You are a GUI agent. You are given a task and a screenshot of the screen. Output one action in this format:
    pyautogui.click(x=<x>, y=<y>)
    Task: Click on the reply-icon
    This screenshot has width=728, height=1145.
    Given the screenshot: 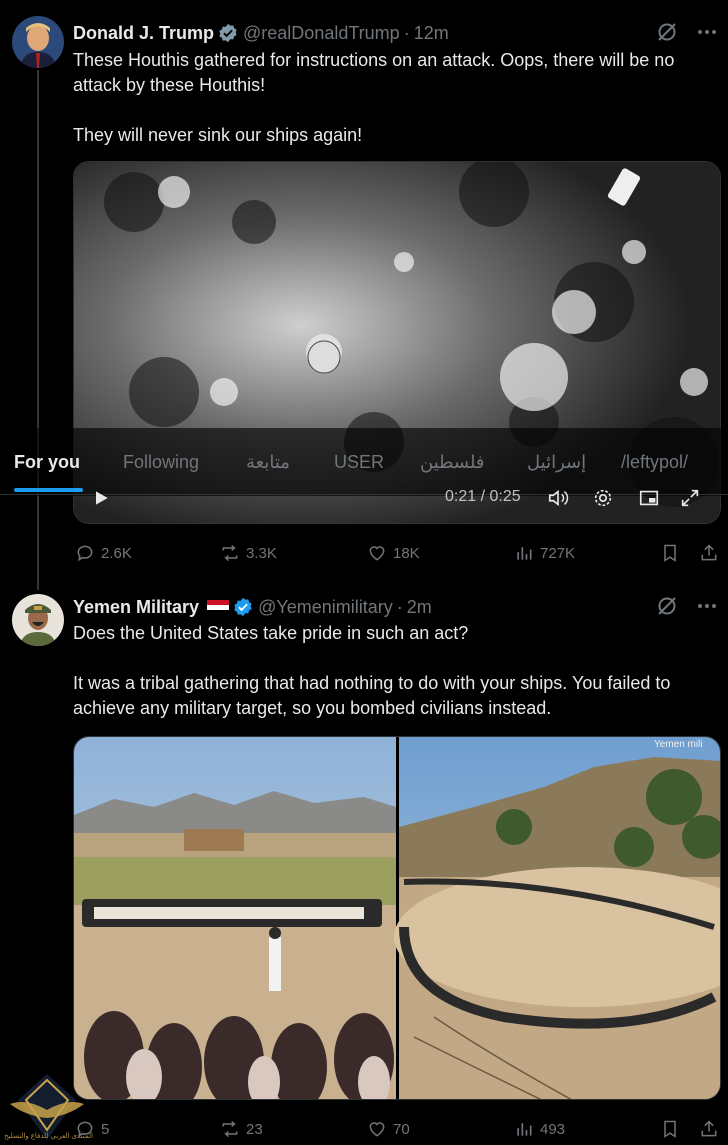 What is the action you would take?
    pyautogui.click(x=85, y=553)
    